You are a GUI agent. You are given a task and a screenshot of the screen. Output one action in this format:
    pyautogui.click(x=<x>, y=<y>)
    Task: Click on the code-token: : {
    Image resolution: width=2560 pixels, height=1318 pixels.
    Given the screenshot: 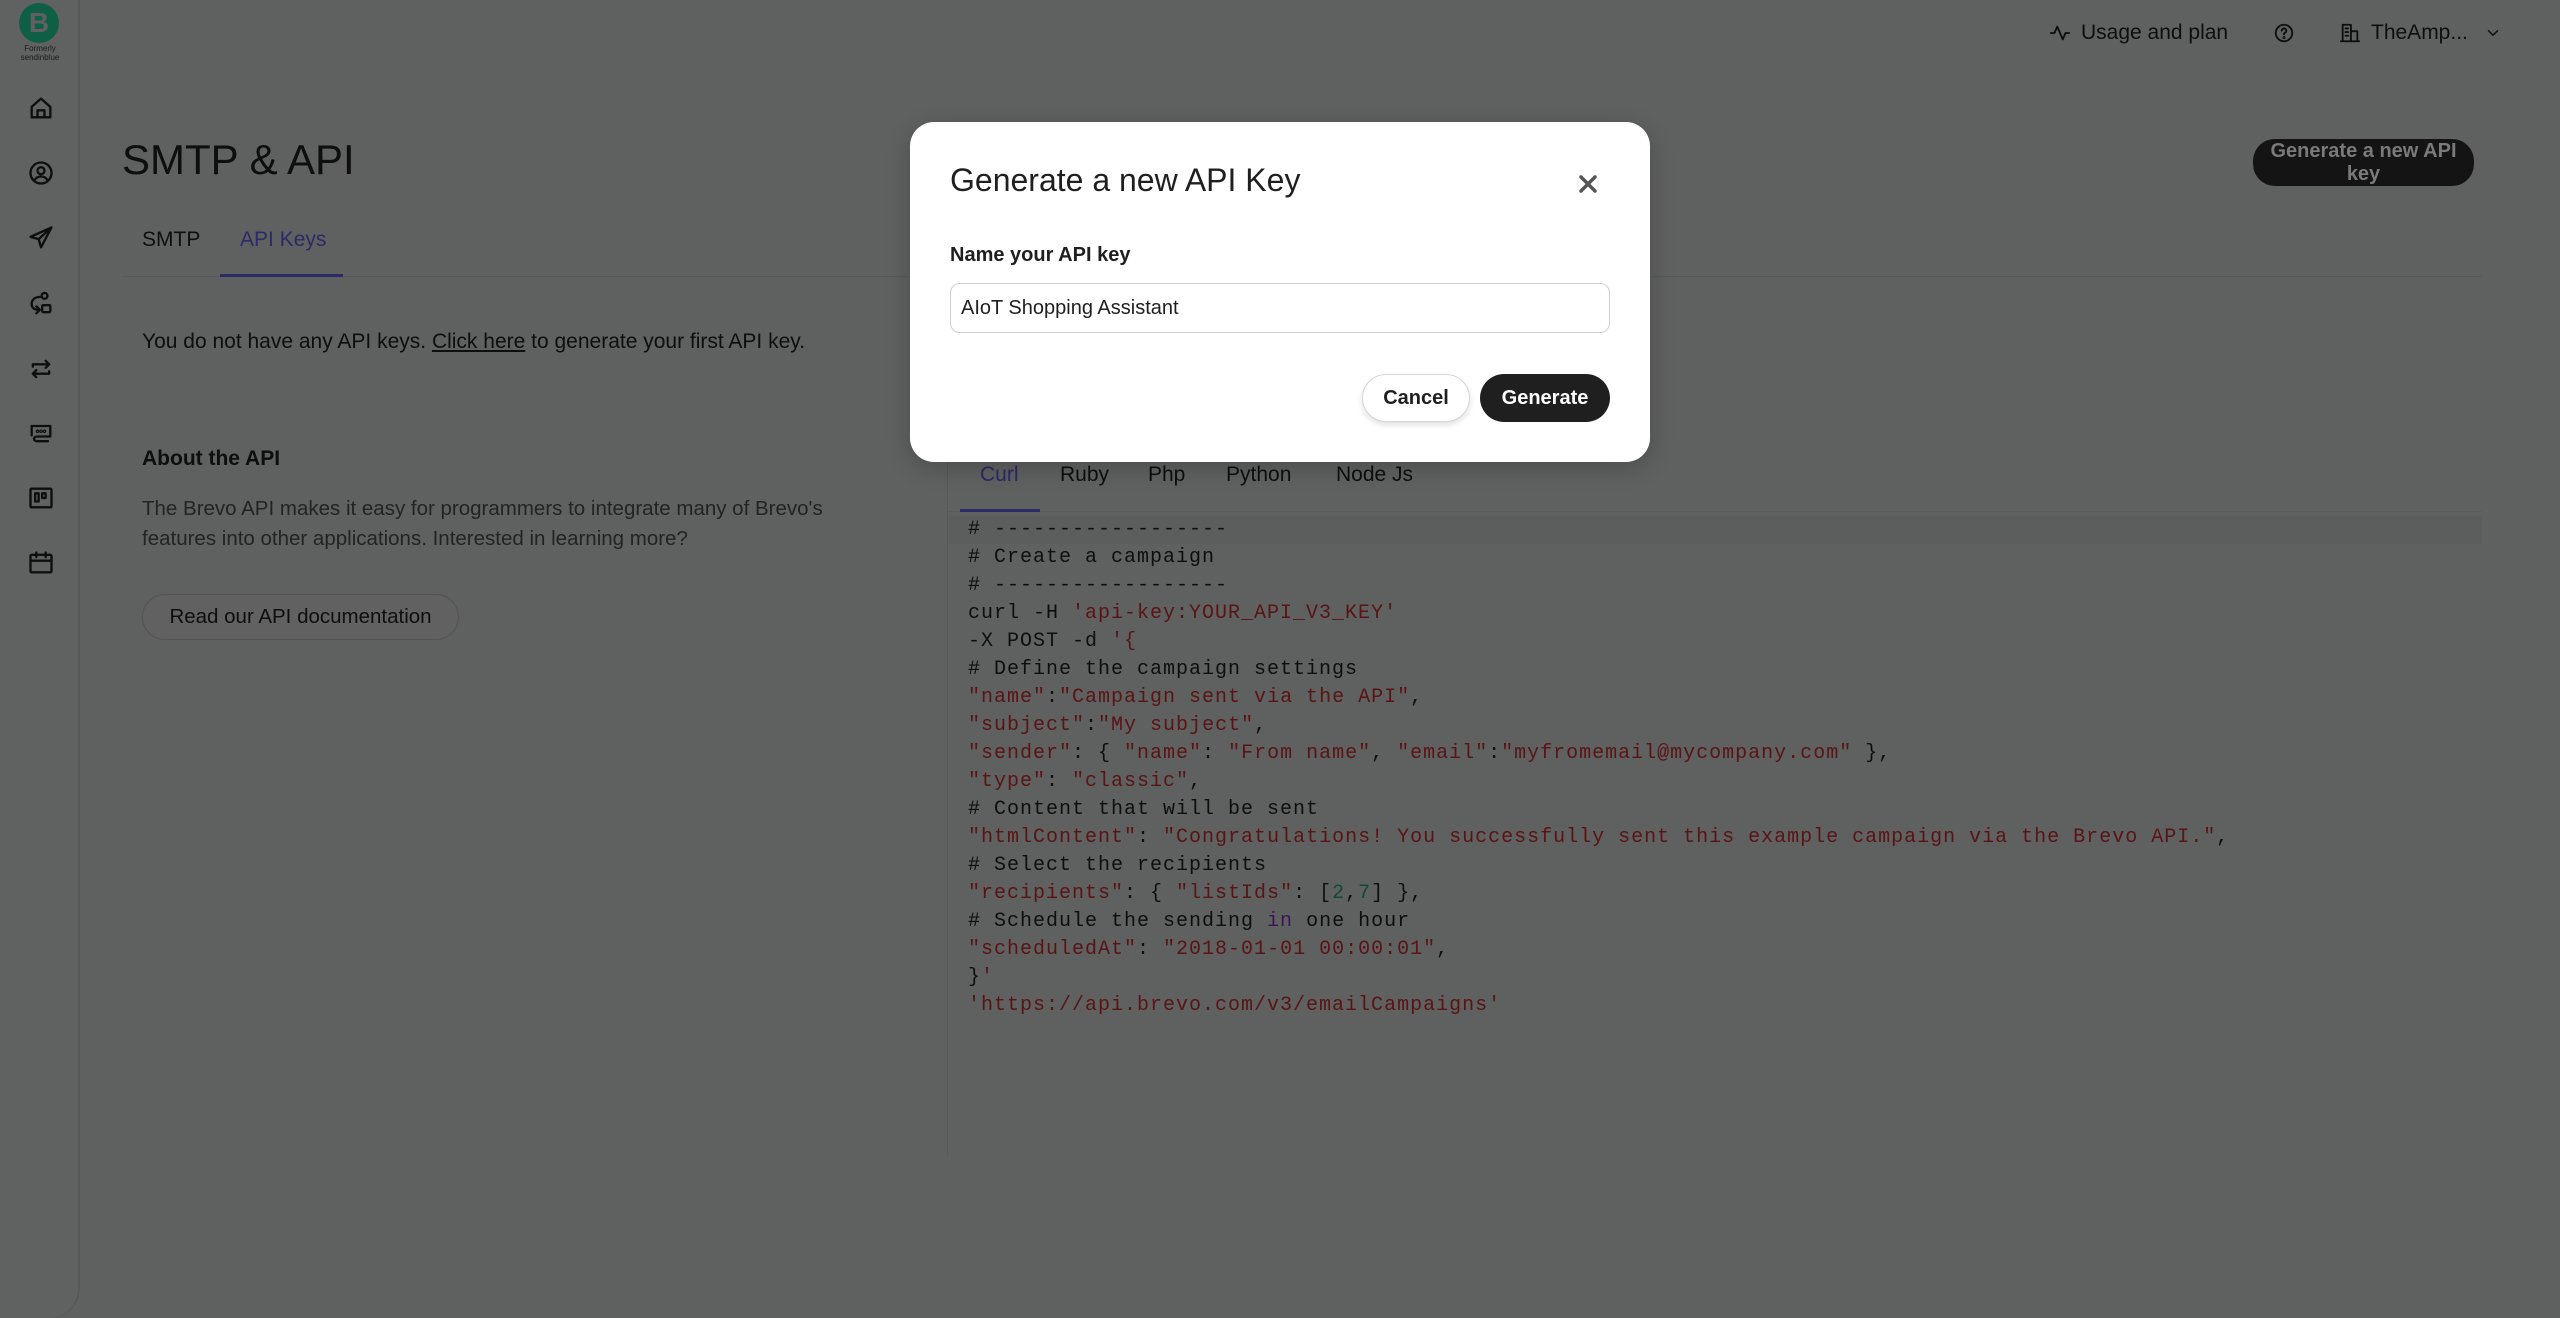 What is the action you would take?
    pyautogui.click(x=1098, y=753)
    